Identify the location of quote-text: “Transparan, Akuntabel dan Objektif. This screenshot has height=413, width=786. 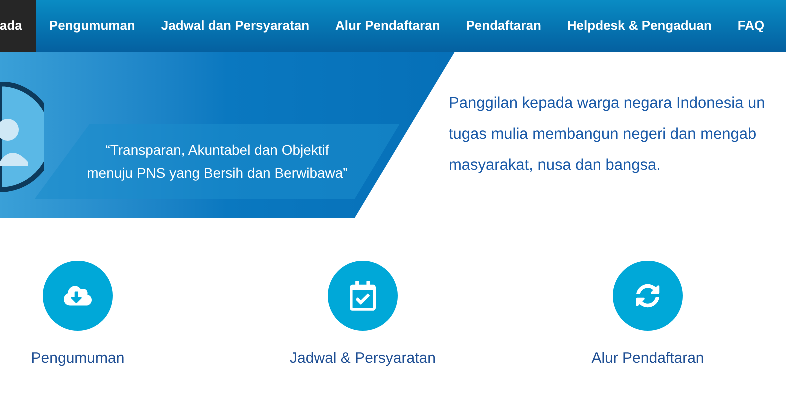
(218, 150).